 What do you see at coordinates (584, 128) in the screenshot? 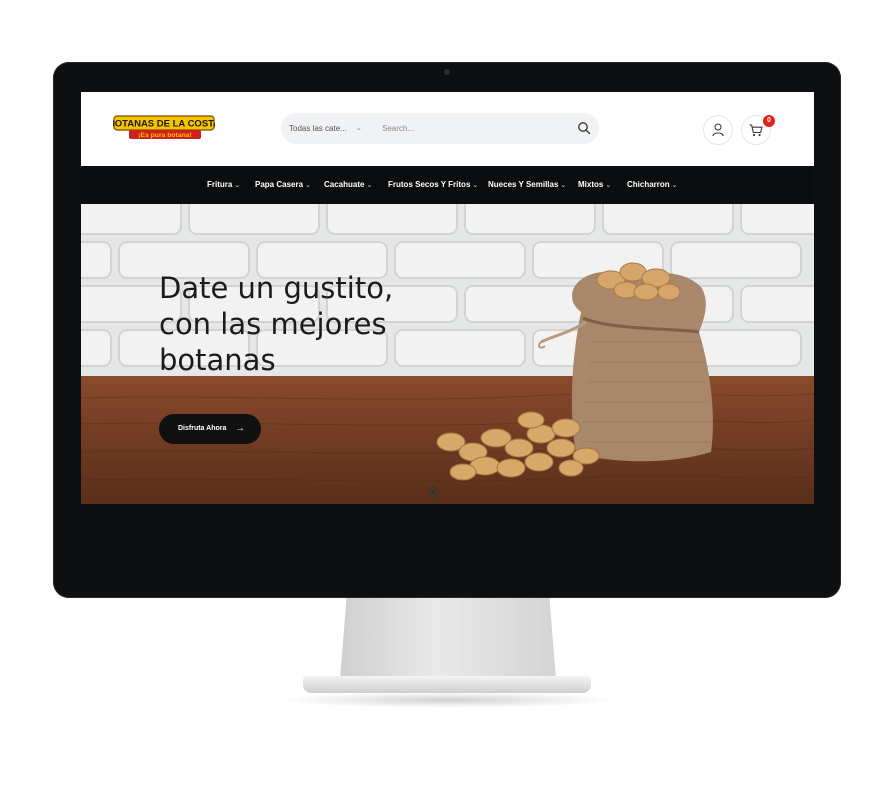
I see `search-icon` at bounding box center [584, 128].